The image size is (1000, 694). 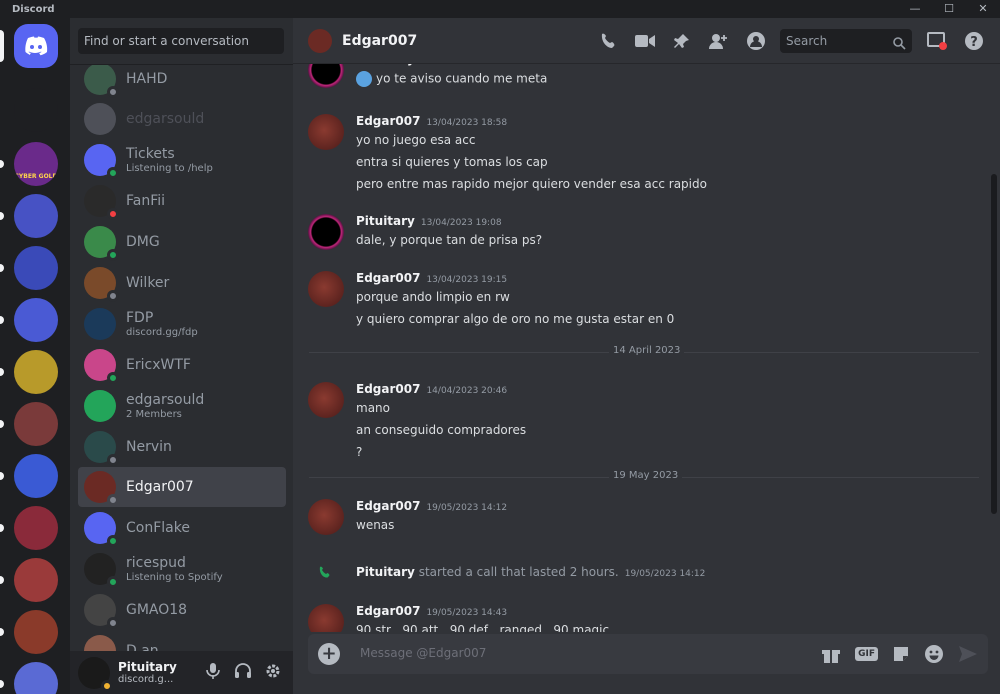 What do you see at coordinates (423, 653) in the screenshot?
I see `message-input: Message @Edgar007` at bounding box center [423, 653].